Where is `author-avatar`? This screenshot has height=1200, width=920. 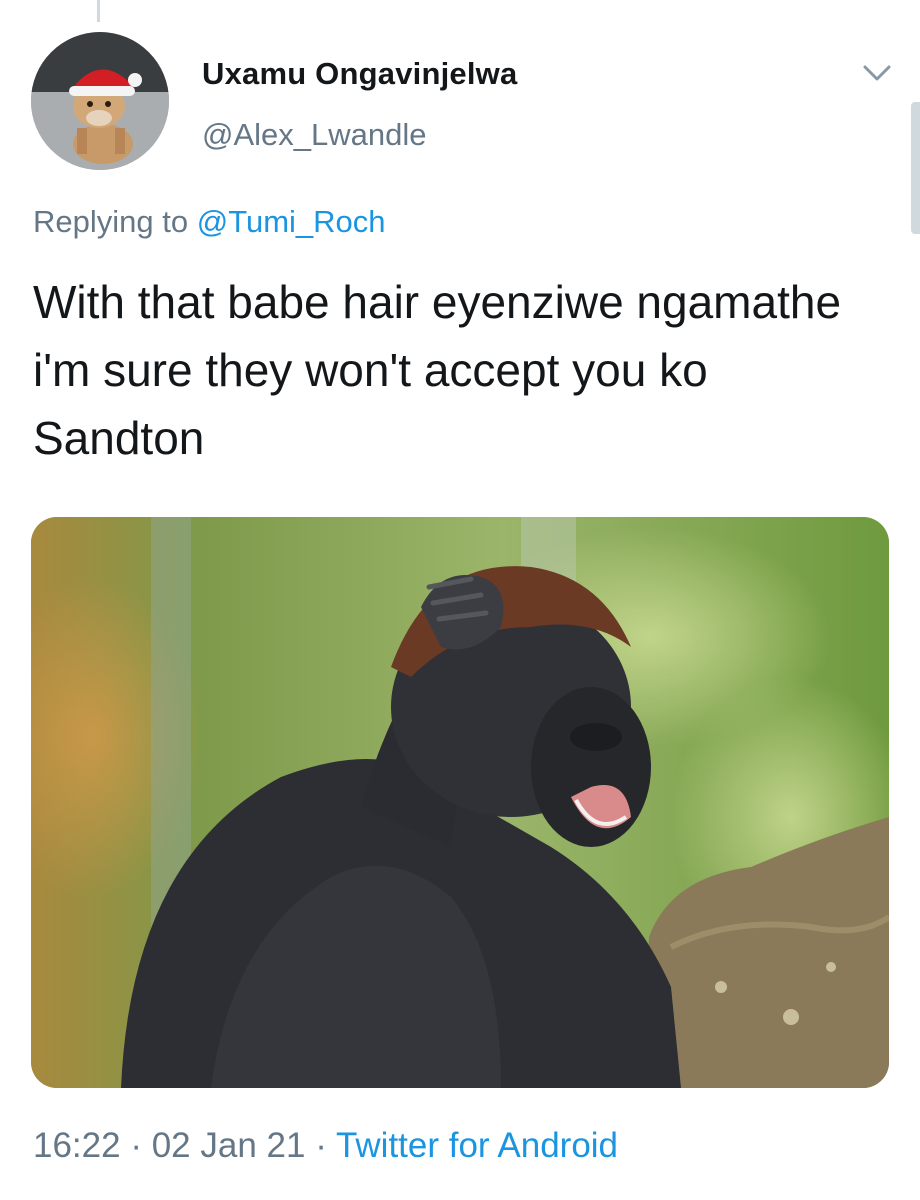 author-avatar is located at coordinates (100, 101).